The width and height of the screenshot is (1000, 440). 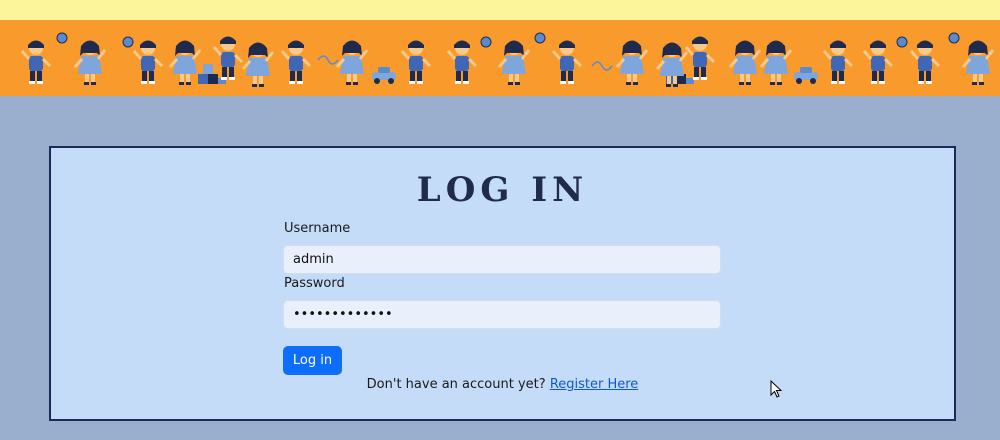 I want to click on password-label: Password, so click(x=314, y=283).